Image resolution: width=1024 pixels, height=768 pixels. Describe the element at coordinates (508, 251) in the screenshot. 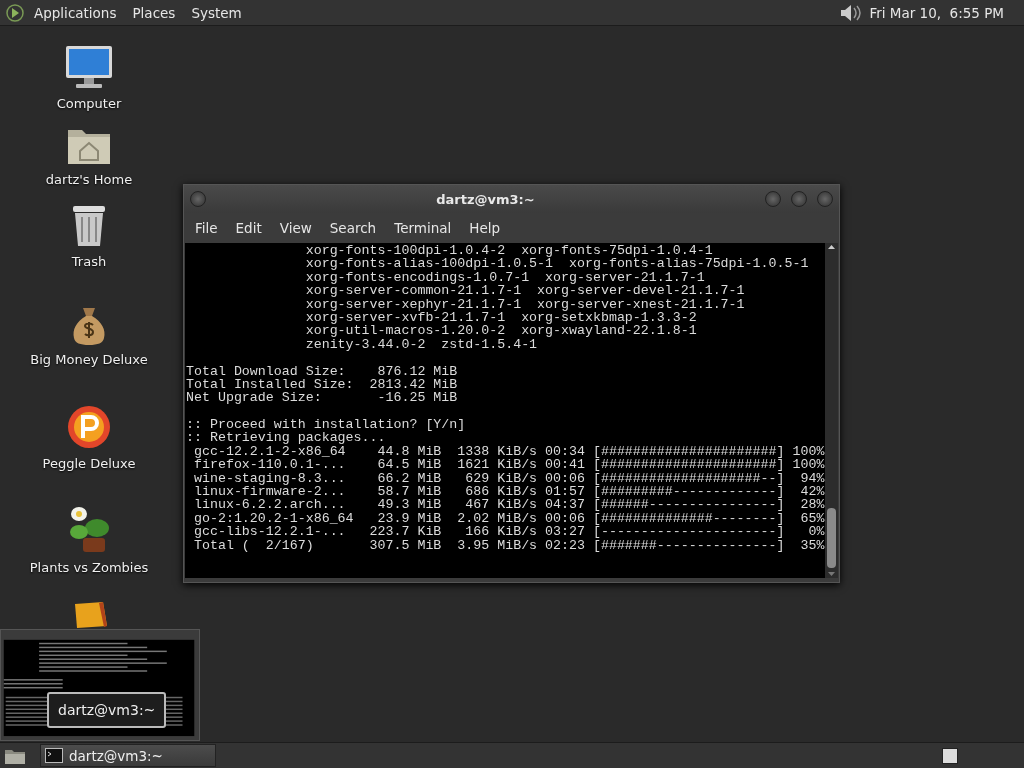

I see `terminal-line: xorg-fonts-100dpi-1.0.4-2 xorg-fonts-75dpi-1.0.4-1` at that location.